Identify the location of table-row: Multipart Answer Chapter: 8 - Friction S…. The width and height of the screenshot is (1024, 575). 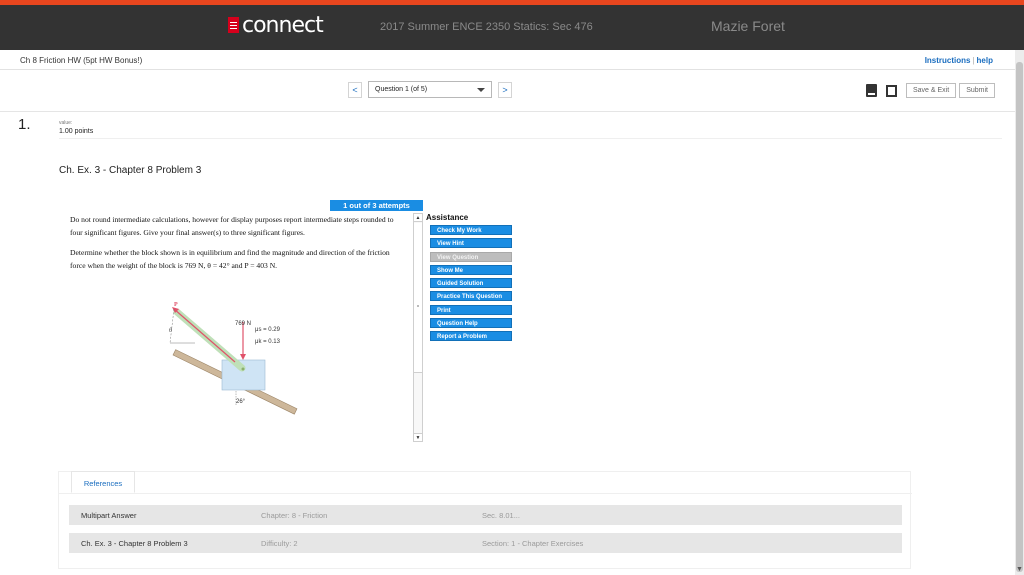
(485, 515).